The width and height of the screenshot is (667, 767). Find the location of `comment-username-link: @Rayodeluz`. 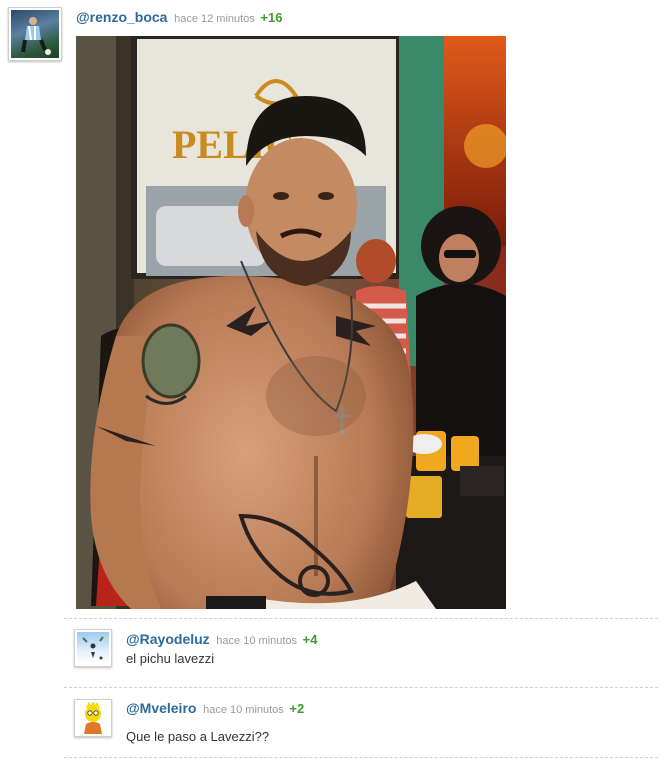

comment-username-link: @Rayodeluz is located at coordinates (168, 639).